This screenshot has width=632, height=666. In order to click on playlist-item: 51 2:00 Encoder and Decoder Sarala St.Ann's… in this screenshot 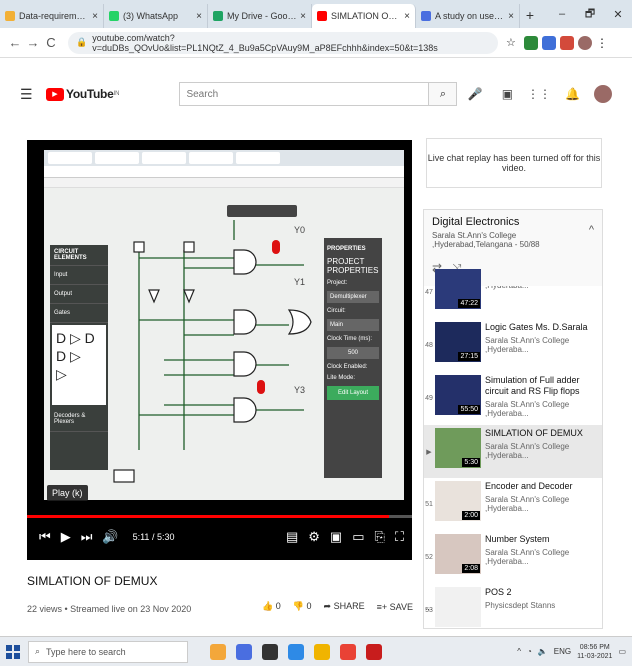, I will do `click(513, 504)`.